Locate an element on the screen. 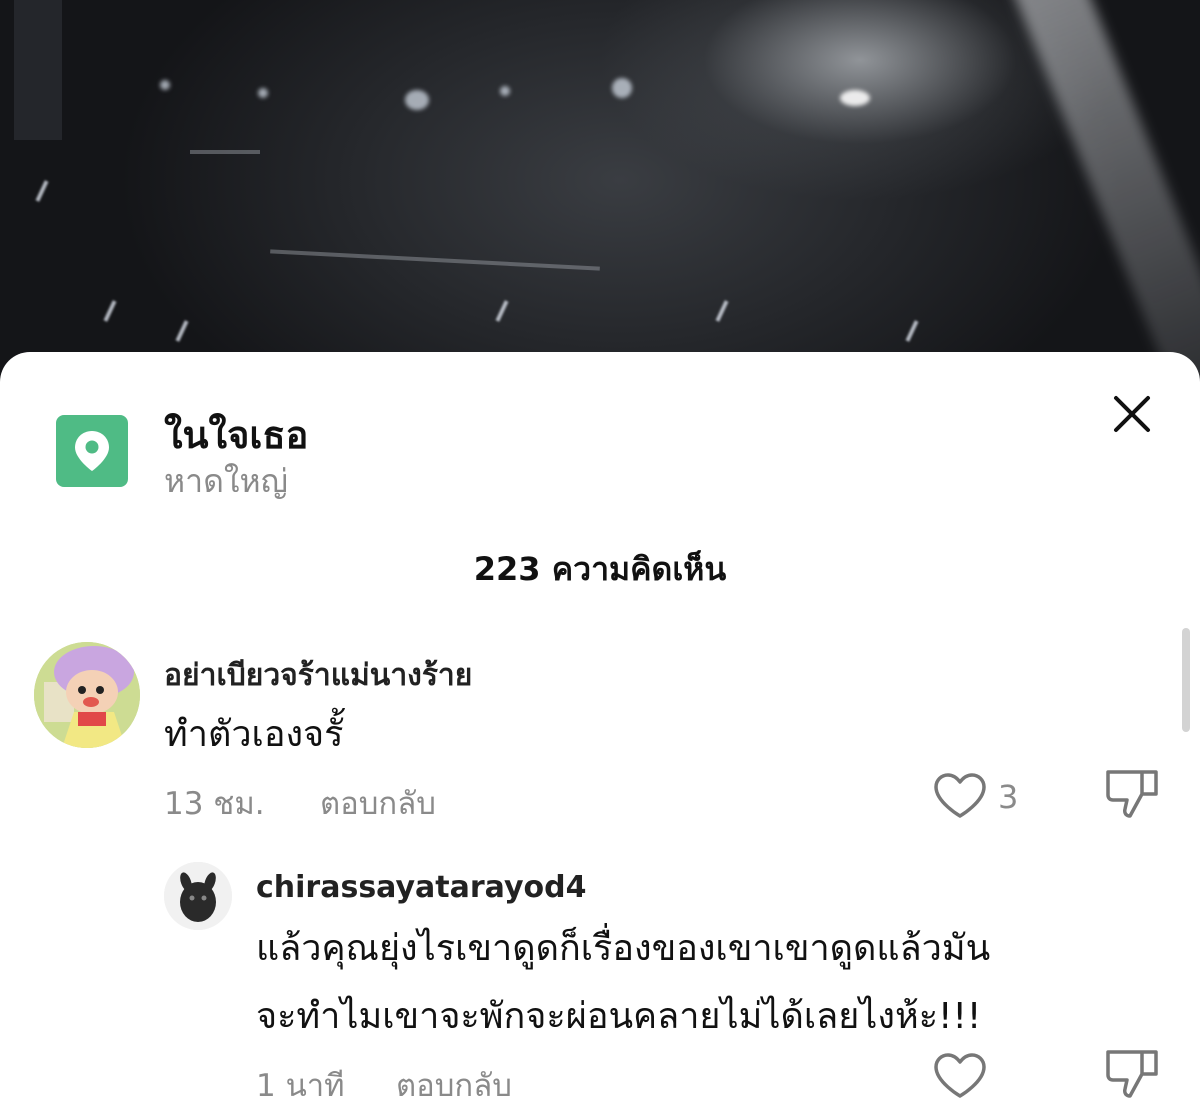  comment-text: ทำตัวเองจรั้ is located at coordinates (254, 734).